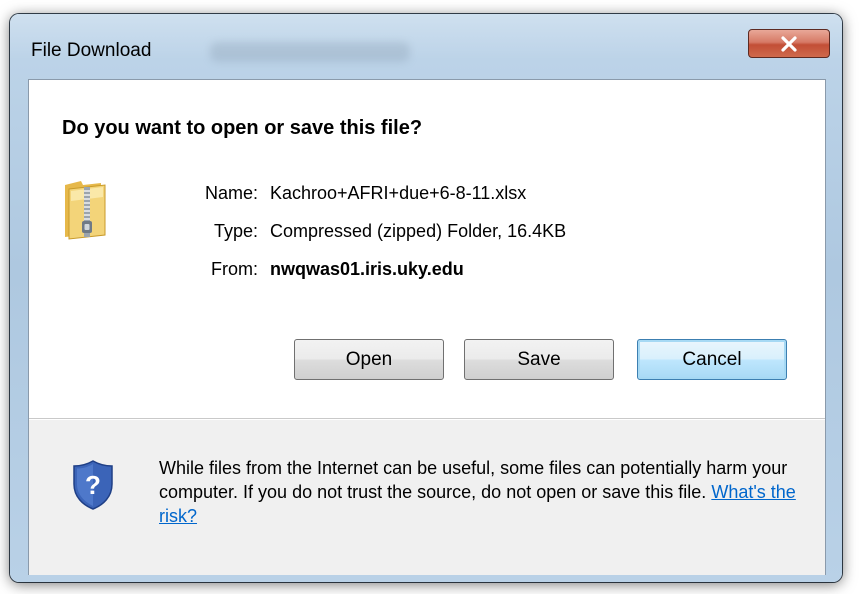 The height and width of the screenshot is (594, 863). I want to click on file-source-row: From: nwqwas01.iris.uky.edu, so click(329, 271).